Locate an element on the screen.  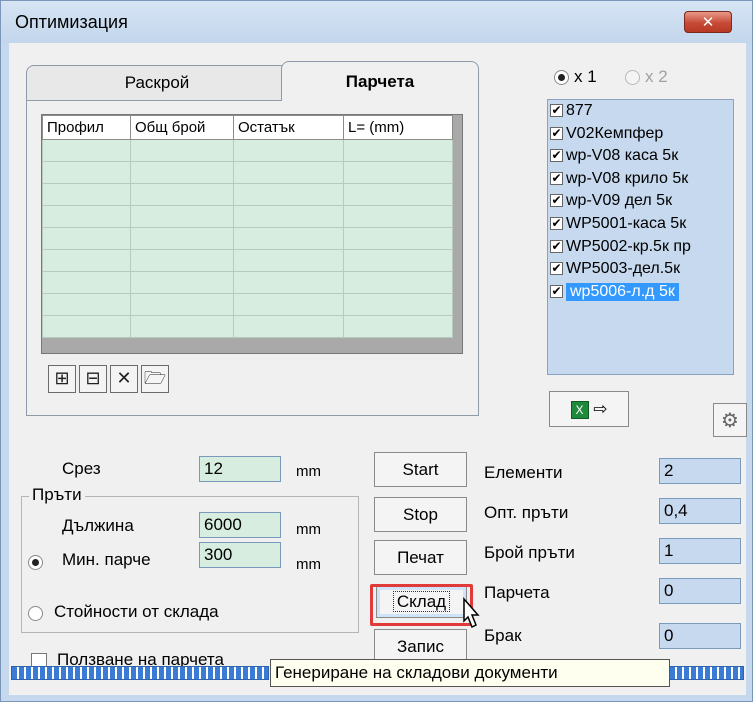
open-folder-icon: 🗁 is located at coordinates (155, 379).